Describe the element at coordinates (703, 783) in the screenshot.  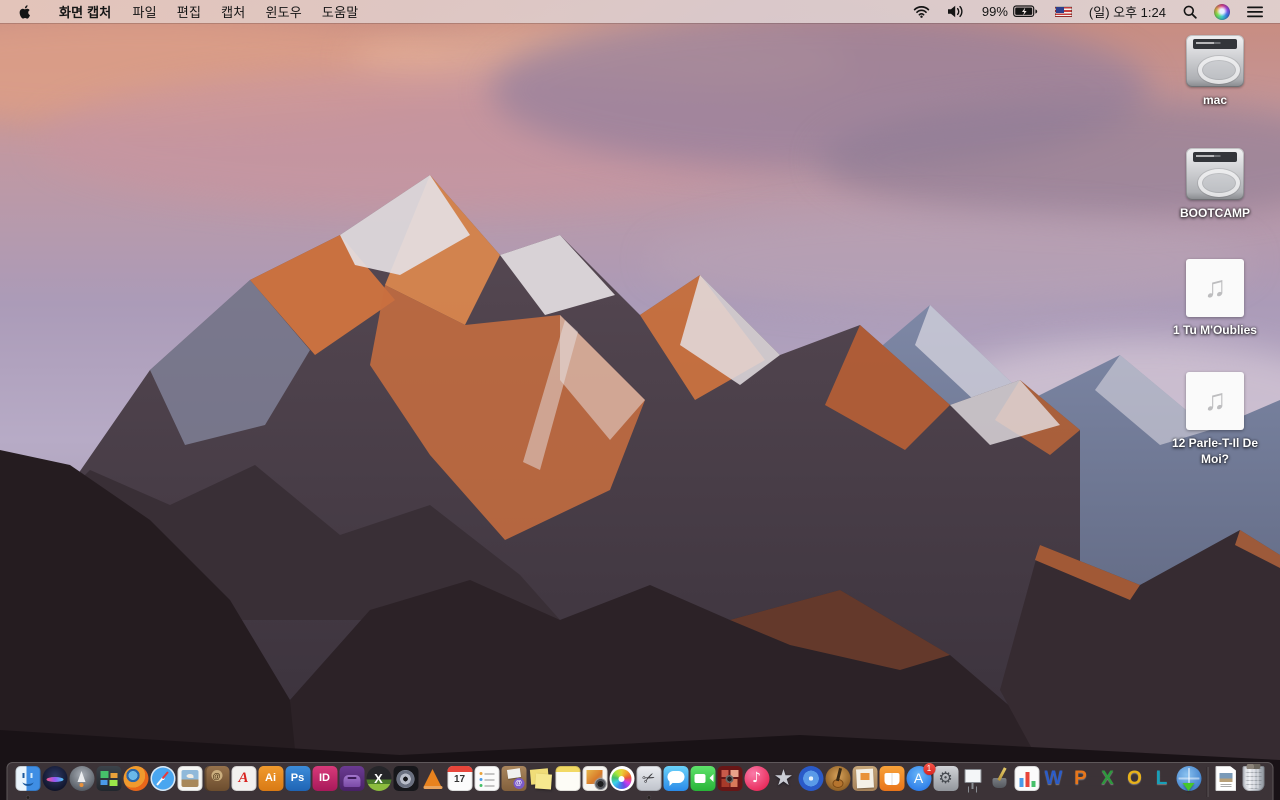
I see `dock-facetime-icon` at that location.